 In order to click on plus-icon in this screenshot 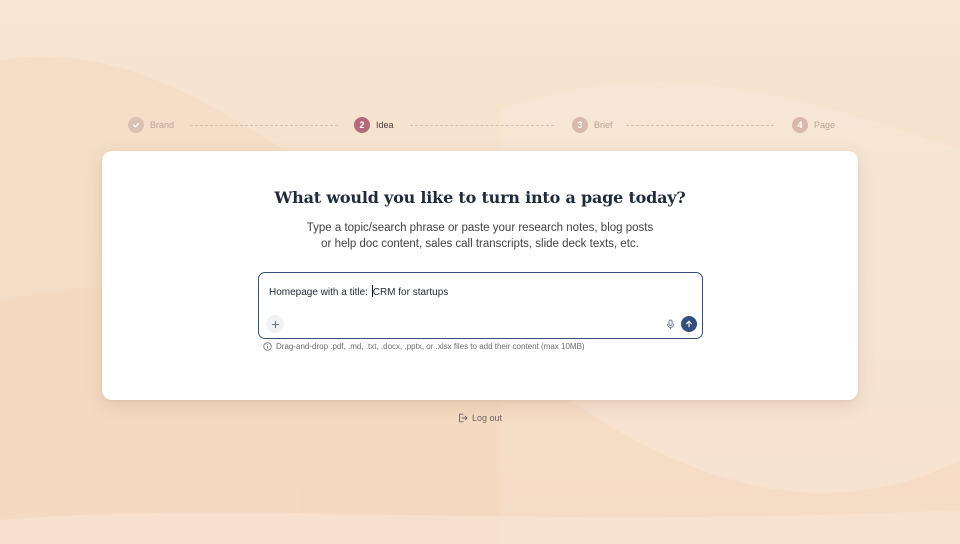, I will do `click(275, 324)`.